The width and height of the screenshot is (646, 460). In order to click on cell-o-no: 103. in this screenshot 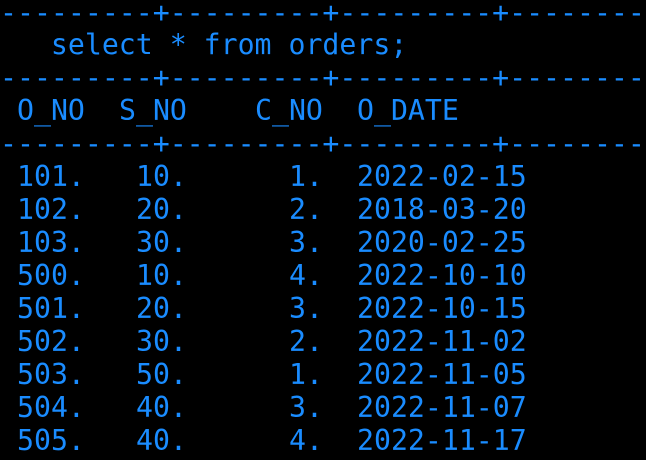, I will do `click(51, 242)`.